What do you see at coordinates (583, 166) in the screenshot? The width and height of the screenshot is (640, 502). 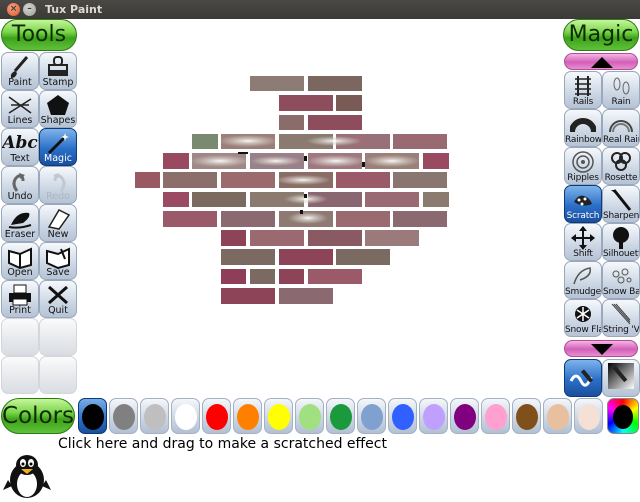 I see `magic-ripples-button: Ripples` at bounding box center [583, 166].